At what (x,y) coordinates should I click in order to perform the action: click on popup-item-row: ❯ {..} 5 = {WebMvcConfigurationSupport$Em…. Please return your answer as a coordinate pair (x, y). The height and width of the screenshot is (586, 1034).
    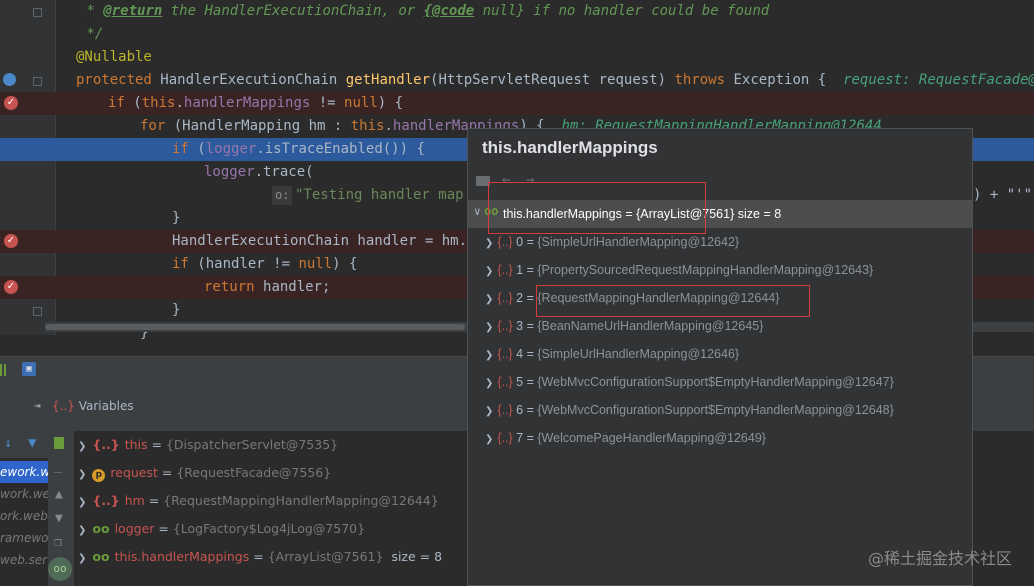
    Looking at the image, I should click on (689, 382).